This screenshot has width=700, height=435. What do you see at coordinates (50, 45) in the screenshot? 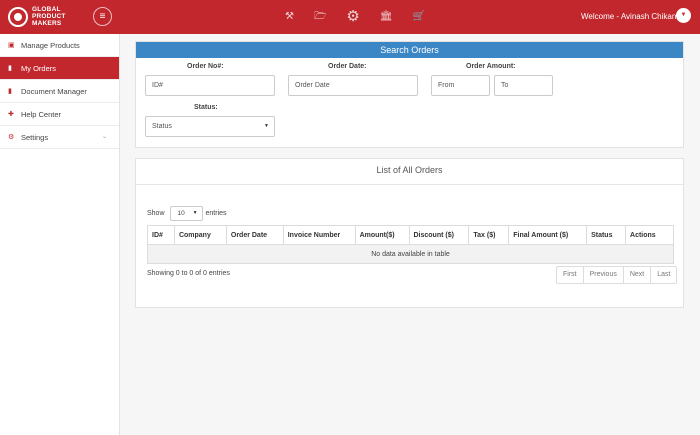
I see `sidebar-item-label: Manage Products` at bounding box center [50, 45].